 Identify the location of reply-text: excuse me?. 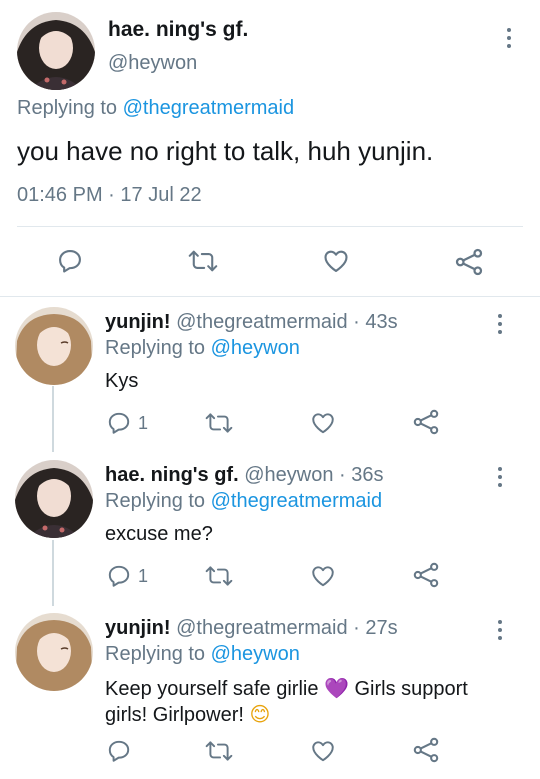
(159, 534).